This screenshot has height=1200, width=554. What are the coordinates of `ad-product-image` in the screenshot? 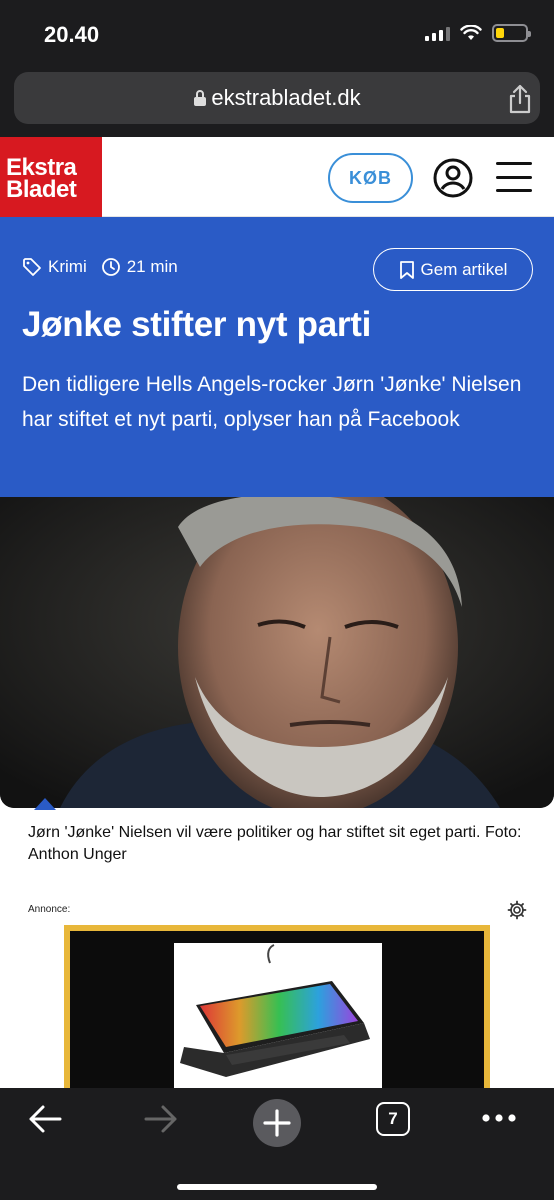 It's located at (278, 1018).